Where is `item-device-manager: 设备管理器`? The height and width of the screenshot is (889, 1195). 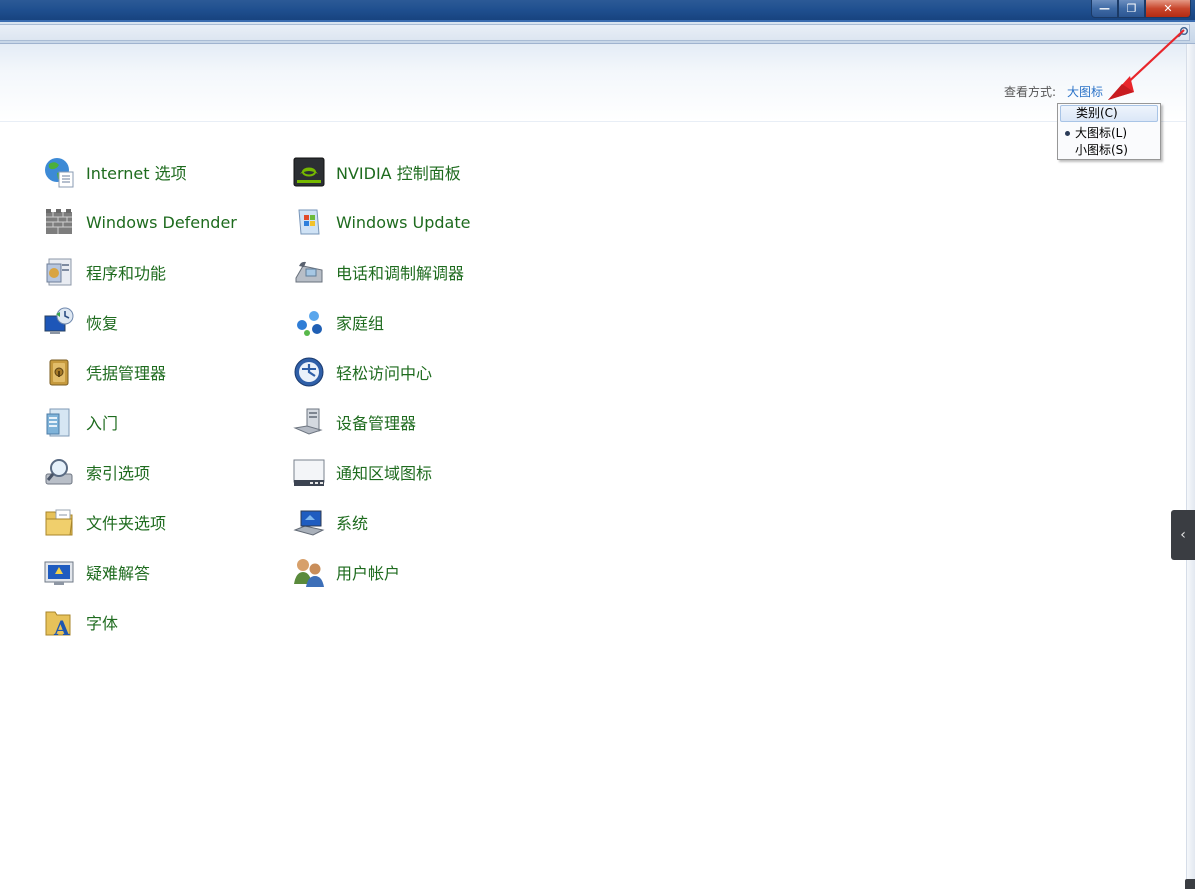 item-device-manager: 设备管理器 is located at coordinates (354, 422).